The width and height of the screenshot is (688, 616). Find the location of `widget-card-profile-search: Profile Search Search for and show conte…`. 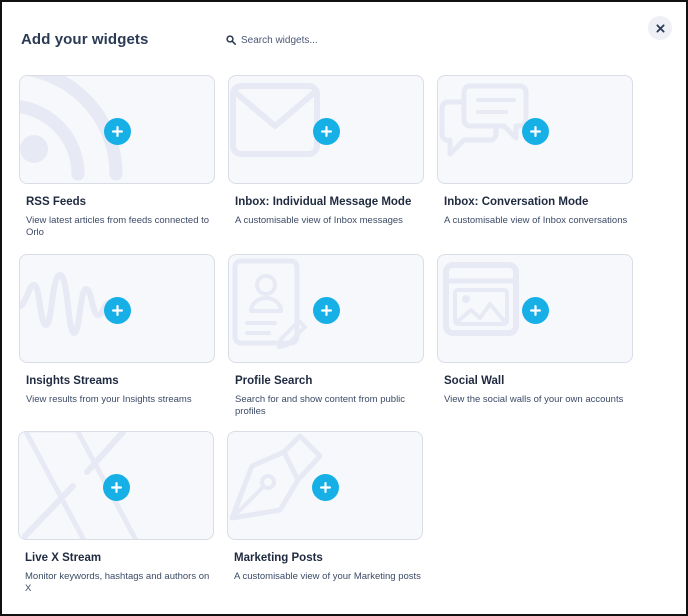

widget-card-profile-search: Profile Search Search for and show conte… is located at coordinates (326, 335).